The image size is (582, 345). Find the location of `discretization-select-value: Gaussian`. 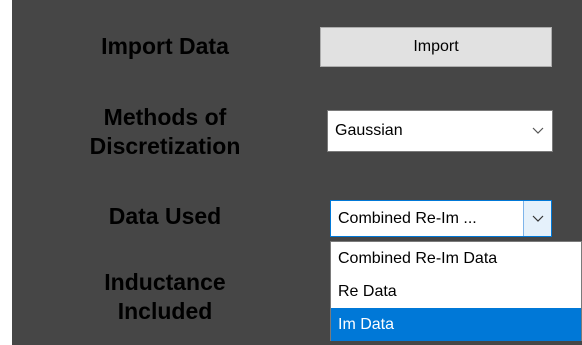

discretization-select-value: Gaussian is located at coordinates (369, 130).